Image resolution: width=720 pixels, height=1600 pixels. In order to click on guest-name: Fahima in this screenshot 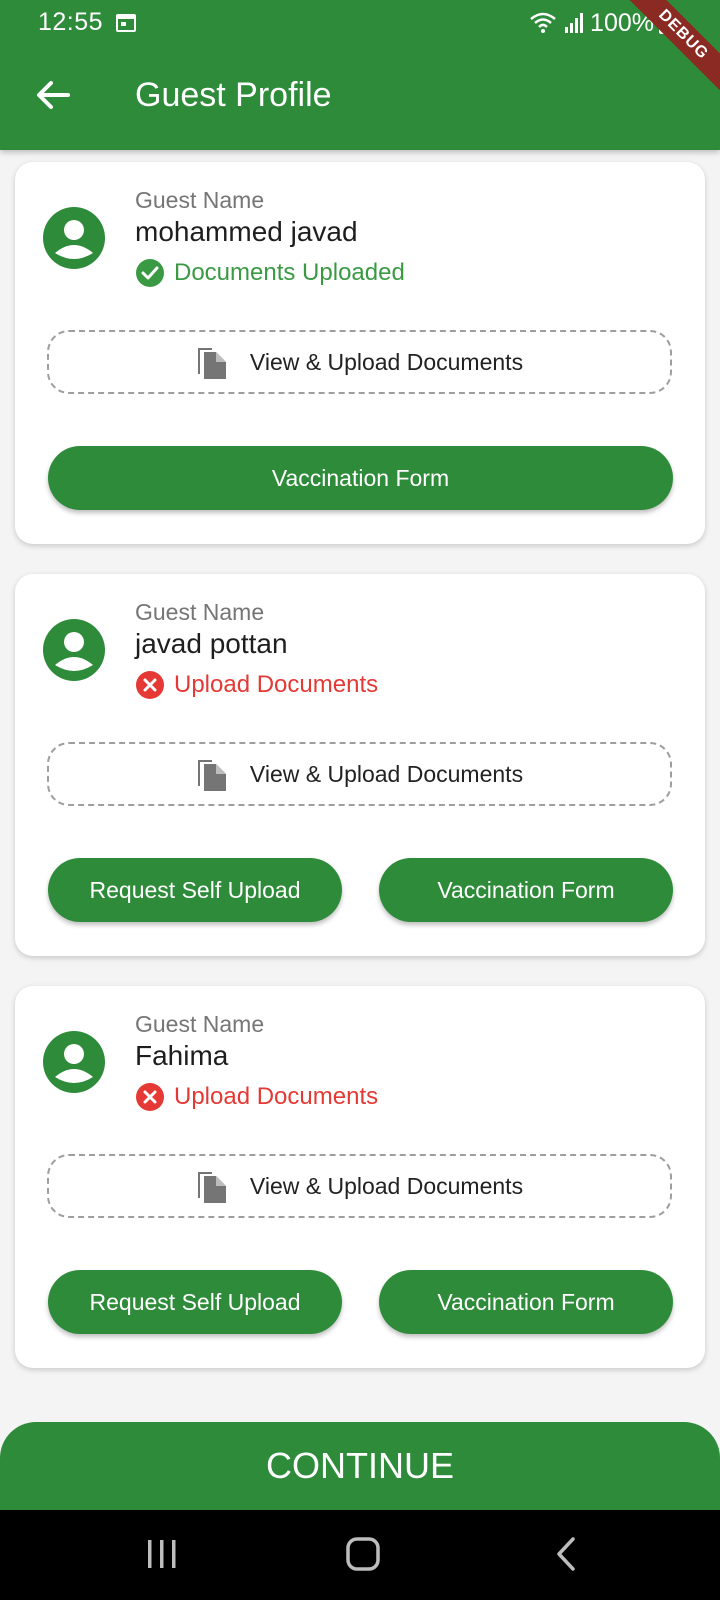, I will do `click(182, 1055)`.